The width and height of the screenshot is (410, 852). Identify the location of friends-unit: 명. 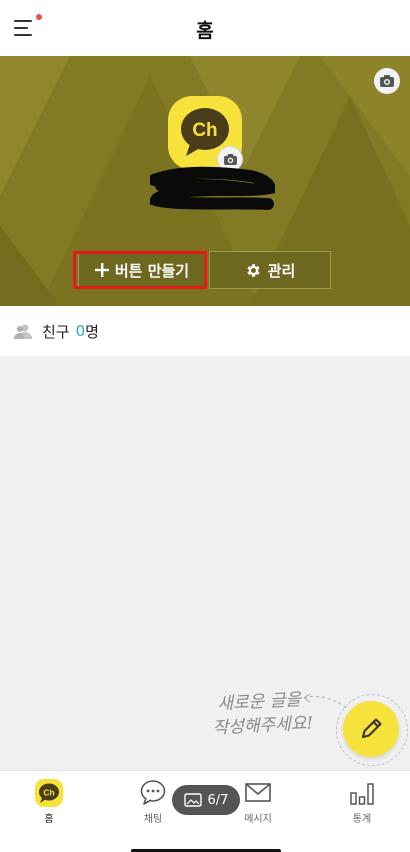
(92, 331).